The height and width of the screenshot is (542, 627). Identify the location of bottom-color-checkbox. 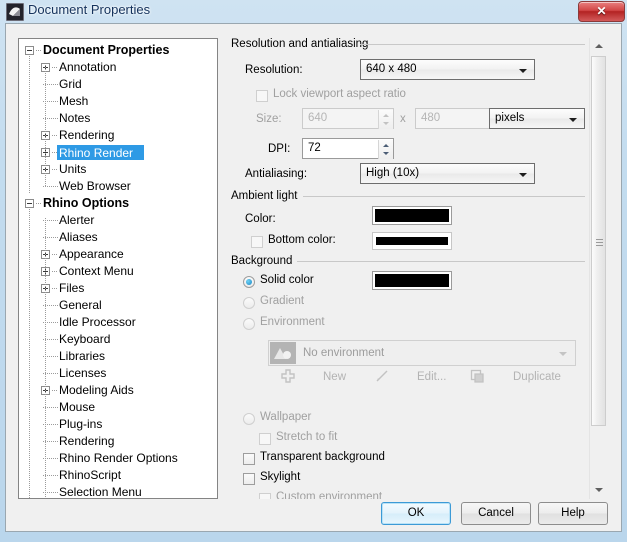
(257, 242).